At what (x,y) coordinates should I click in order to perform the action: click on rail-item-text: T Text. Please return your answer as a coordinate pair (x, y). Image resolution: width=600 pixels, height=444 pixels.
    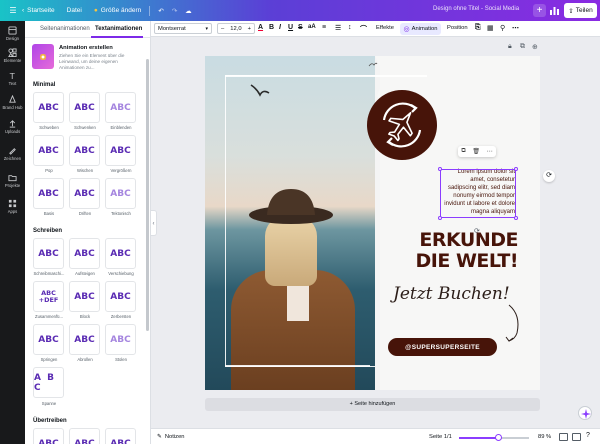
    Looking at the image, I should click on (12, 78).